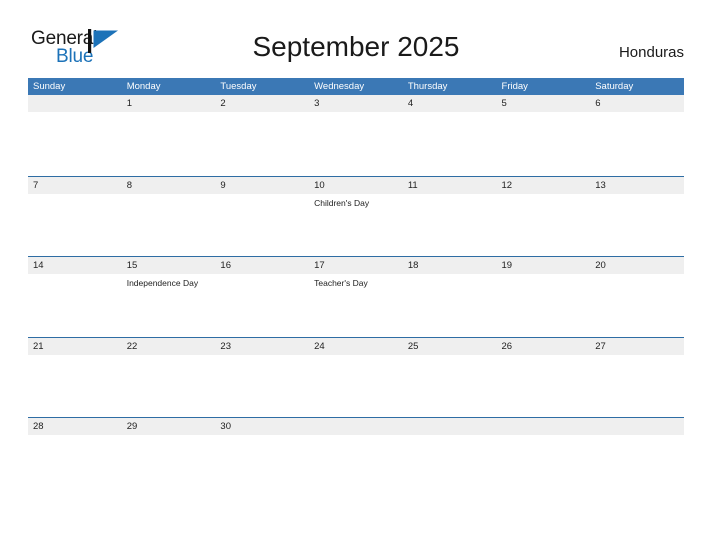  Describe the element at coordinates (637, 265) in the screenshot. I see `day-number: 20` at that location.